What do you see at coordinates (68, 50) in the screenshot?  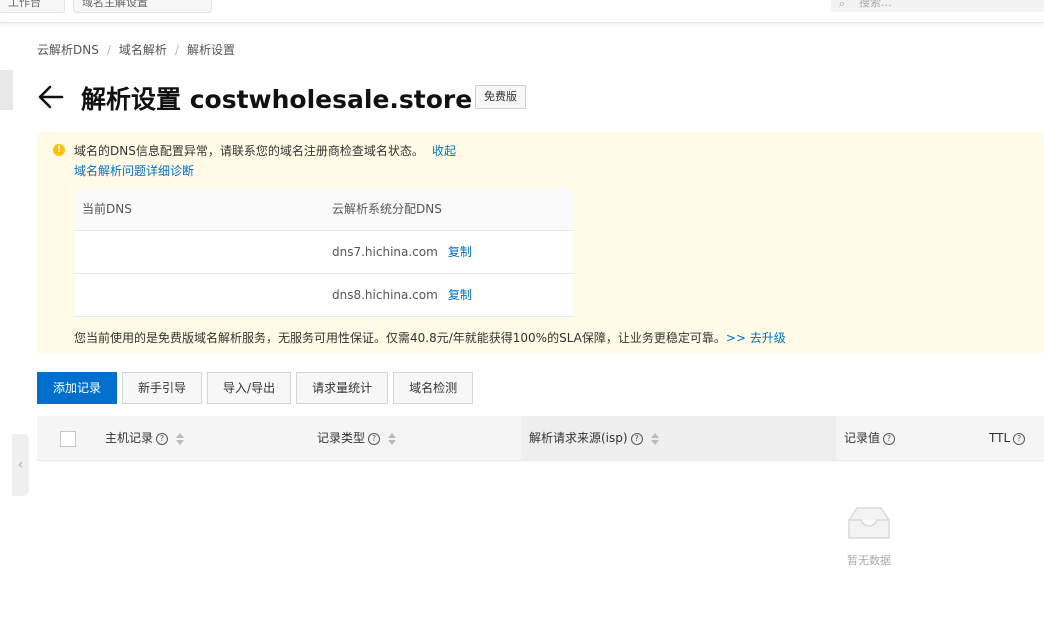 I see `breadcrumb-item-dns: 云解析DNS` at bounding box center [68, 50].